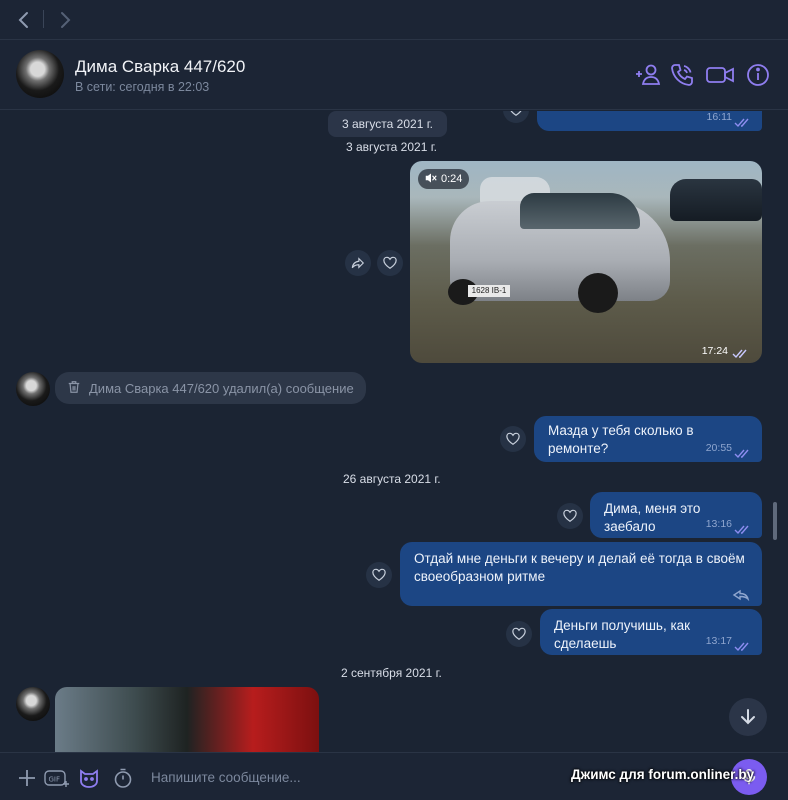 Image resolution: width=788 pixels, height=800 pixels. I want to click on message-time: 13:17, so click(718, 641).